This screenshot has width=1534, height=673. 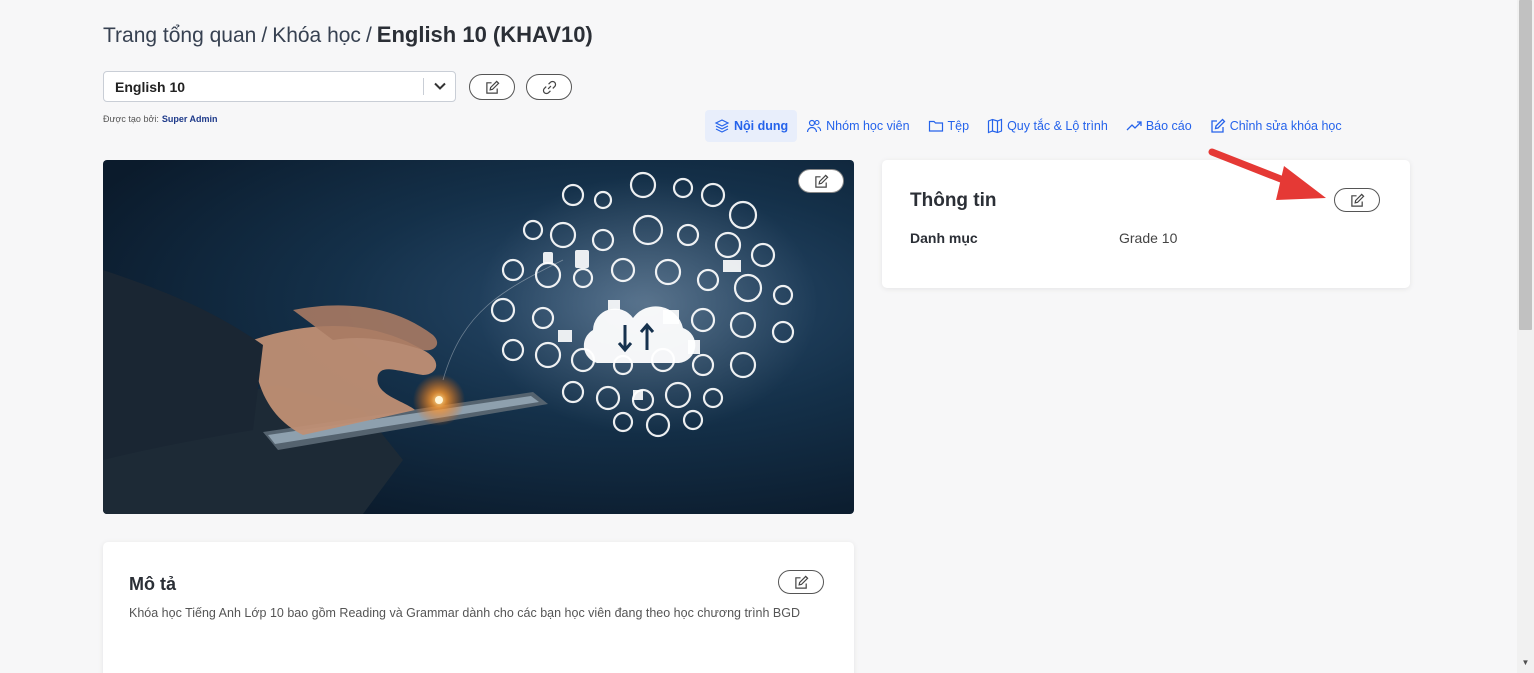 What do you see at coordinates (1057, 126) in the screenshot?
I see `tab-rules-path-label: Quy tắc & Lộ trình` at bounding box center [1057, 126].